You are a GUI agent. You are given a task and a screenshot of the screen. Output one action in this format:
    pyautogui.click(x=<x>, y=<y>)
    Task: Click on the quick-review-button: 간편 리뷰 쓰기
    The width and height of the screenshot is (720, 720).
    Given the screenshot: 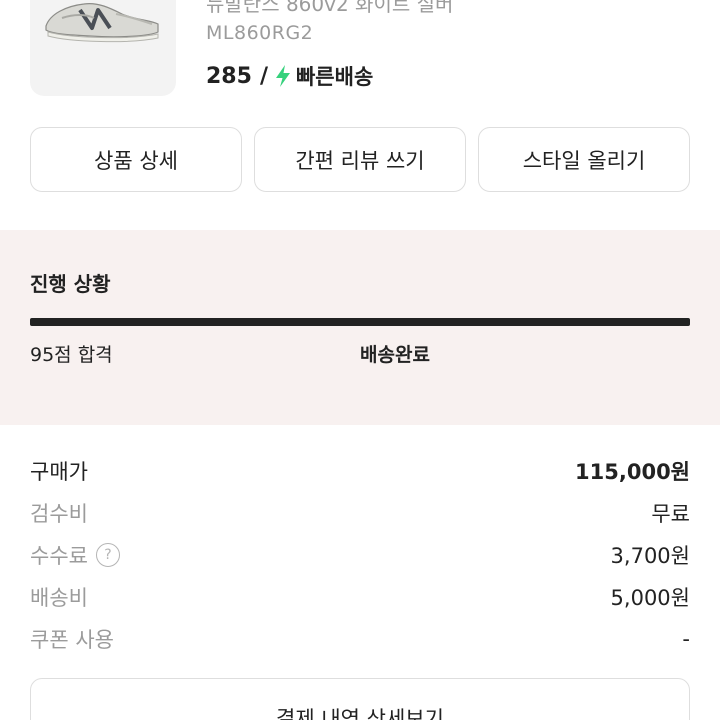 What is the action you would take?
    pyautogui.click(x=360, y=159)
    